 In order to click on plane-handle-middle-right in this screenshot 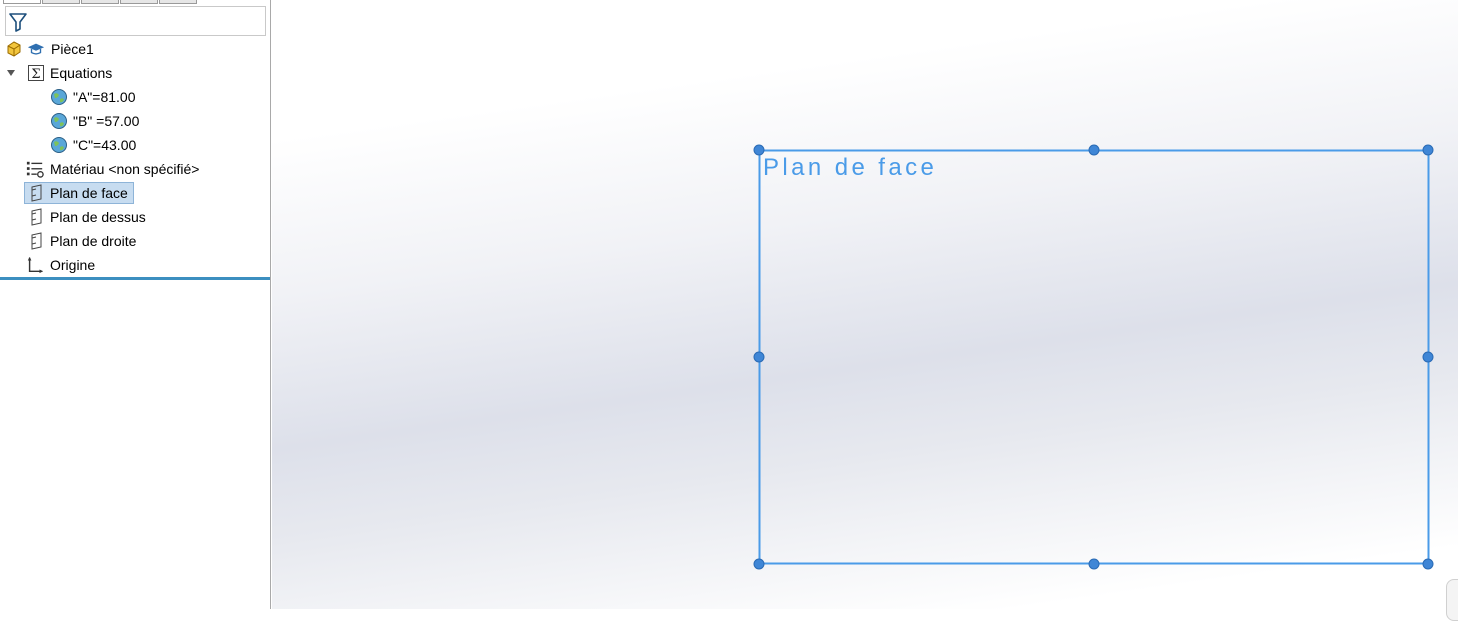, I will do `click(1428, 357)`.